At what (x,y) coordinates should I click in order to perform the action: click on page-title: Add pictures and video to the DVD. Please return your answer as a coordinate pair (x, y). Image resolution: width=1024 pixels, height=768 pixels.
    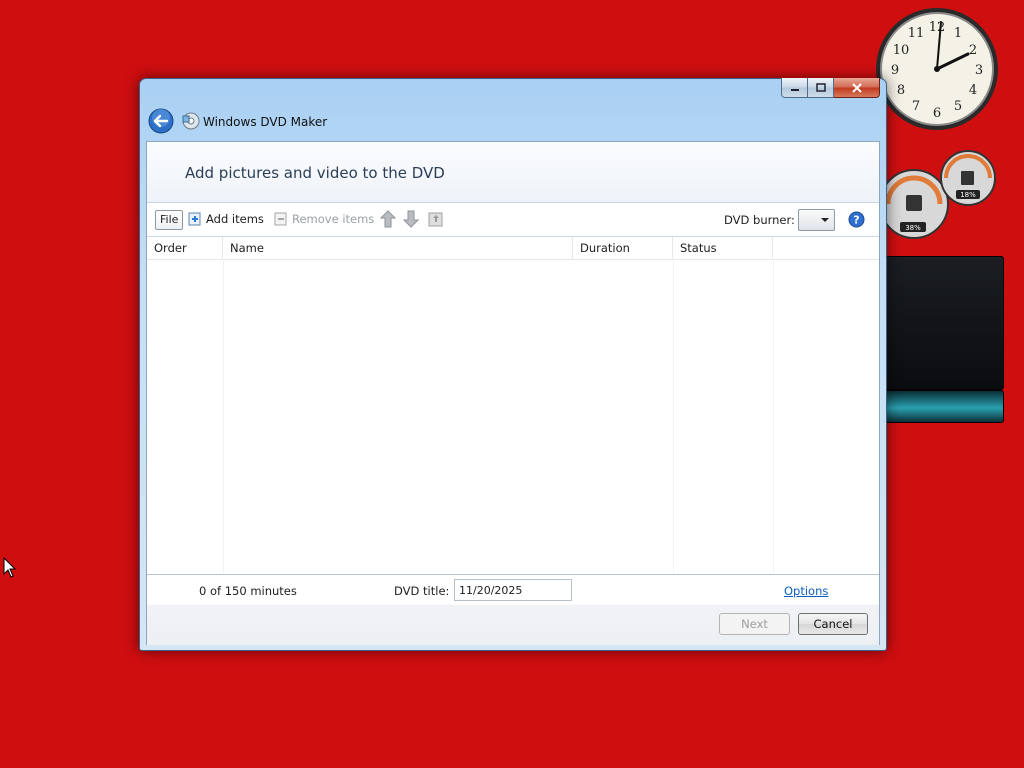
    Looking at the image, I should click on (315, 173).